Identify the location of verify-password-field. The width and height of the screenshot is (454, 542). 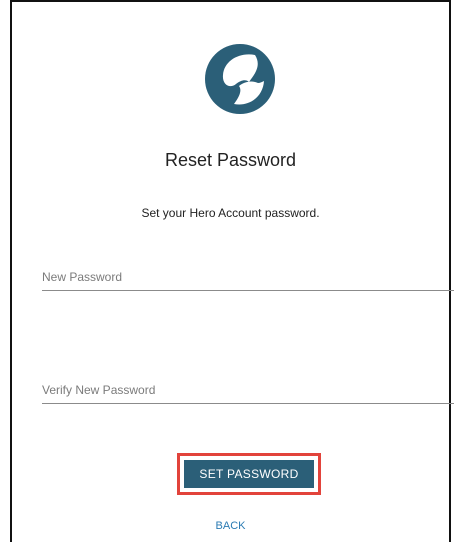
(248, 390).